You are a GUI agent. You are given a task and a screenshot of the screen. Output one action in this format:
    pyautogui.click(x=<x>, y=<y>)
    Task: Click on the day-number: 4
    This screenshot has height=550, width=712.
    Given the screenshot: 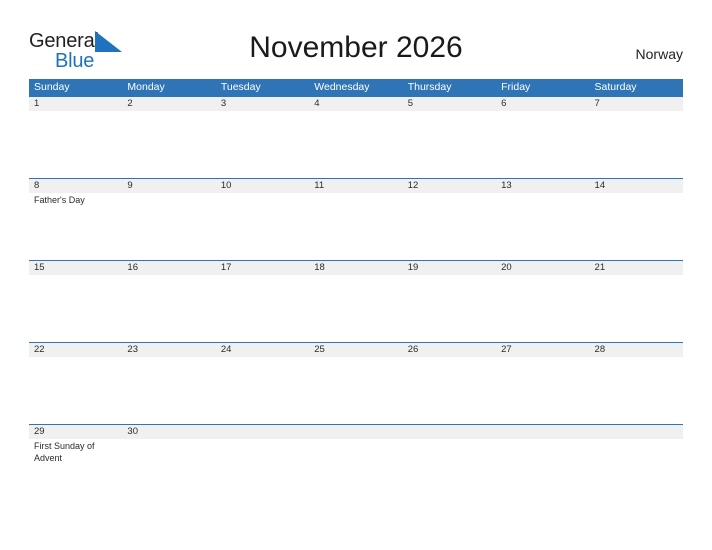 What is the action you would take?
    pyautogui.click(x=355, y=104)
    